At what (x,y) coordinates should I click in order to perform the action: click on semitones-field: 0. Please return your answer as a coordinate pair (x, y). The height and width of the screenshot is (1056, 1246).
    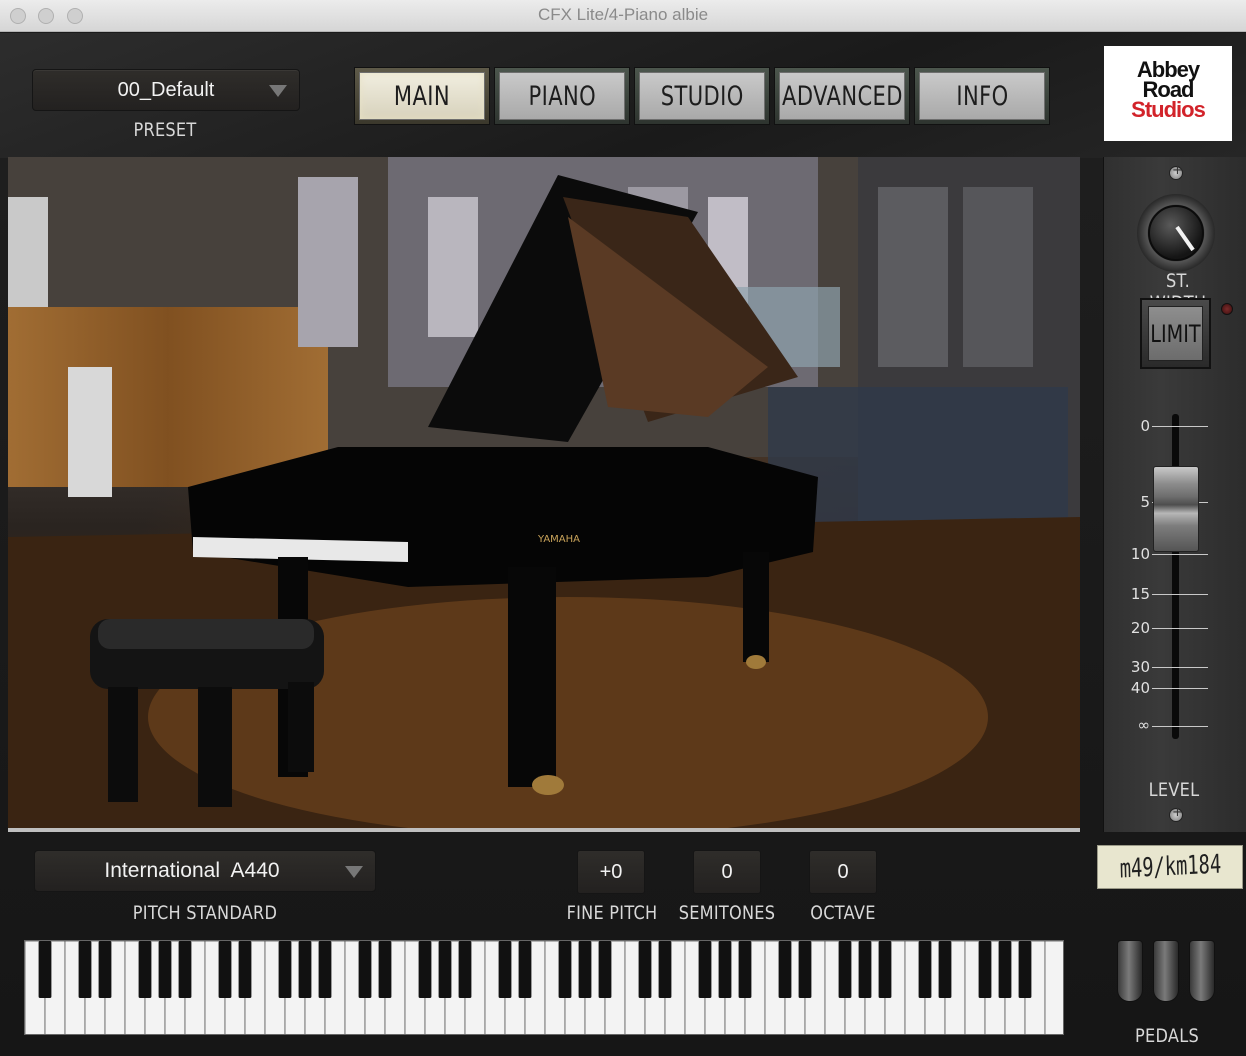
    Looking at the image, I should click on (727, 872).